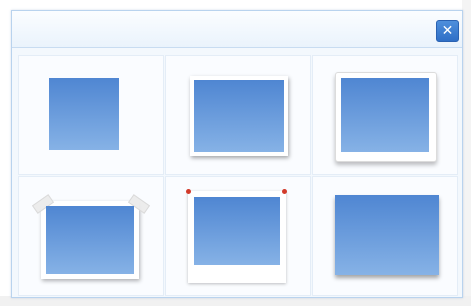 This screenshot has height=306, width=471. I want to click on close-button: ✕, so click(447, 31).